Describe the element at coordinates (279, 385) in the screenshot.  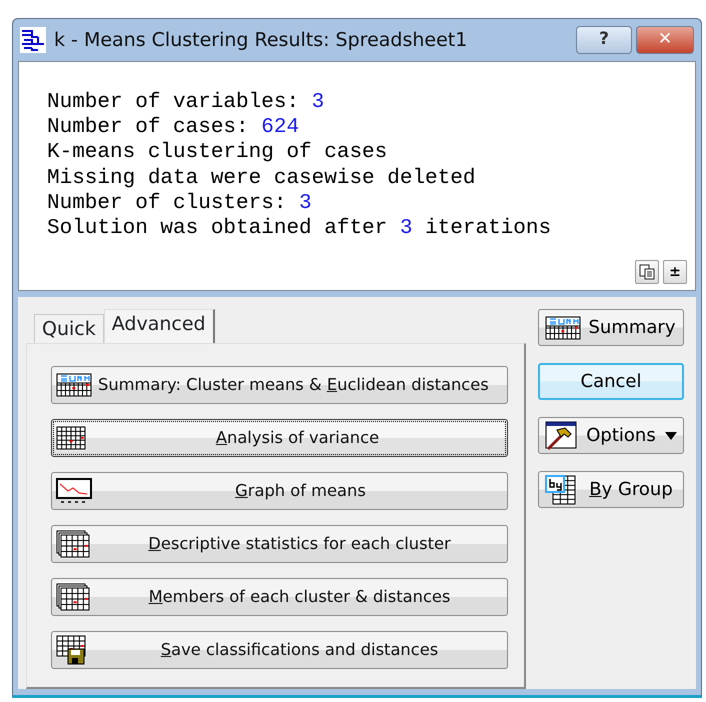
I see `action-button: Summary: Cluster means & Euclidean distances` at that location.